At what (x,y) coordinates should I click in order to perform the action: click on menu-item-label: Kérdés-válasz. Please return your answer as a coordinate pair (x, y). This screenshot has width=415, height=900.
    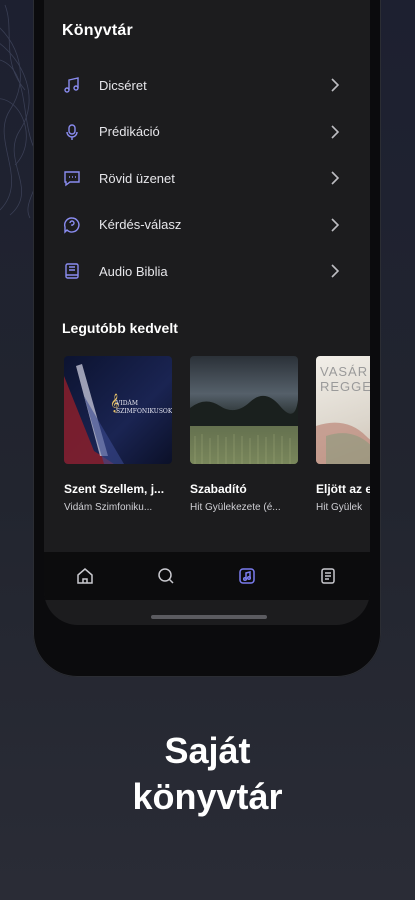
    Looking at the image, I should click on (140, 225).